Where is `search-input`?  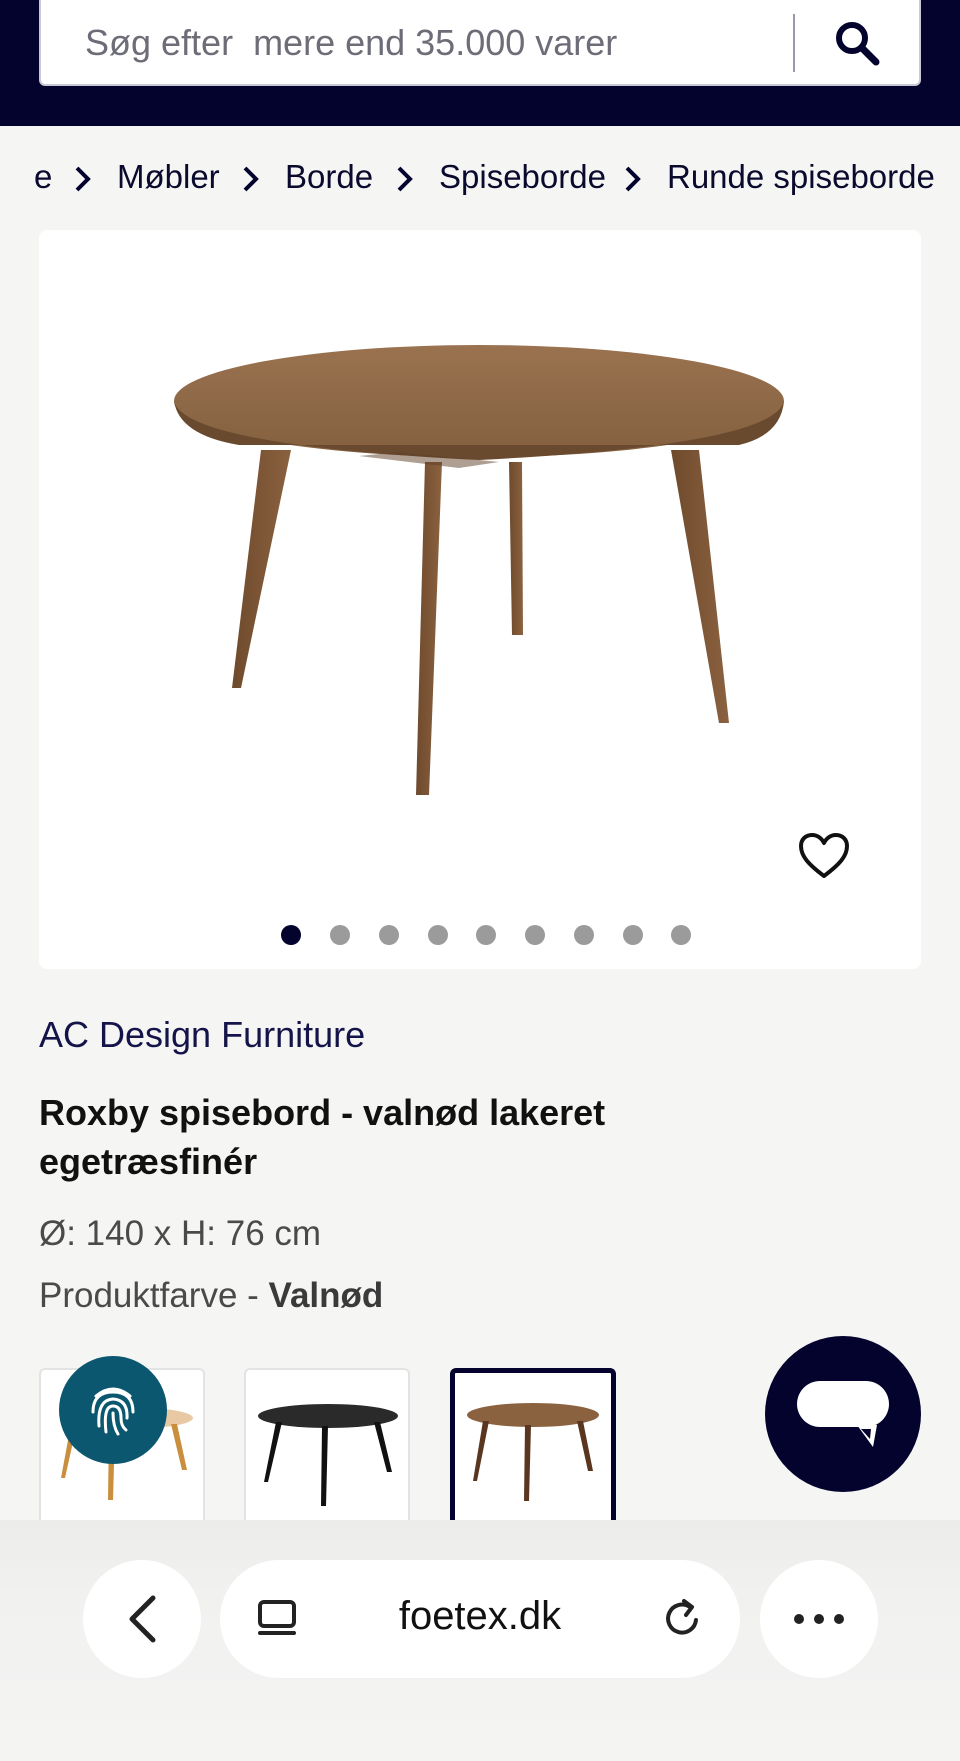 search-input is located at coordinates (417, 42).